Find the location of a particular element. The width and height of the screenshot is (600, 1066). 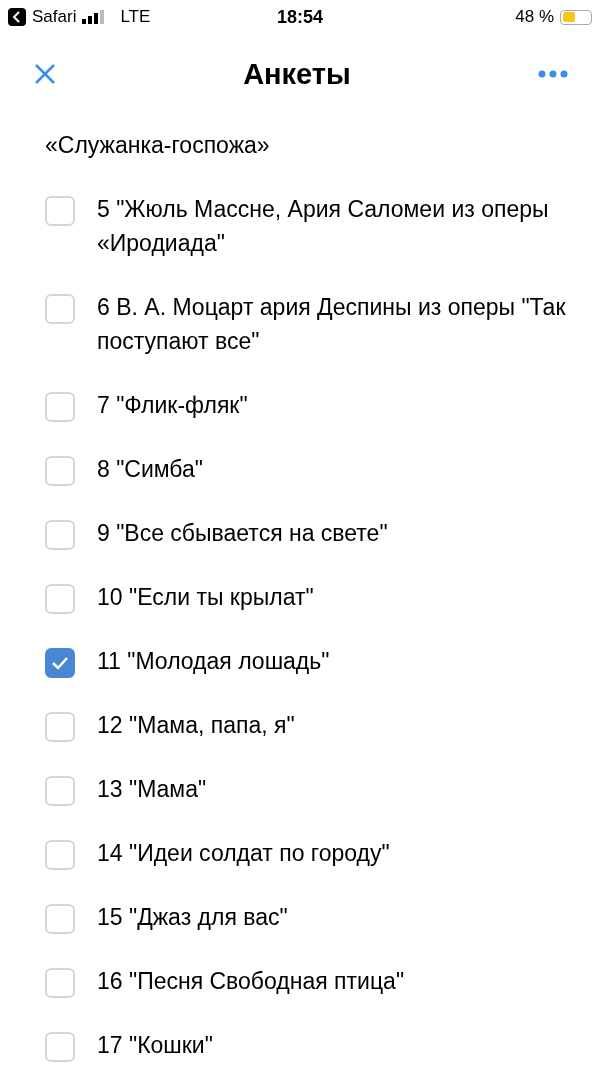

option-label: 14 "Идеи солдат по городу" is located at coordinates (333, 853).